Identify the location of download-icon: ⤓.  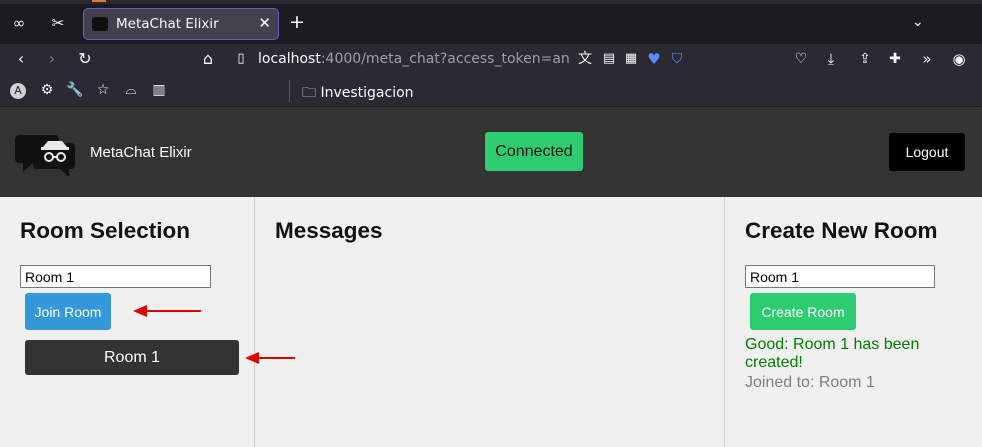
(831, 59).